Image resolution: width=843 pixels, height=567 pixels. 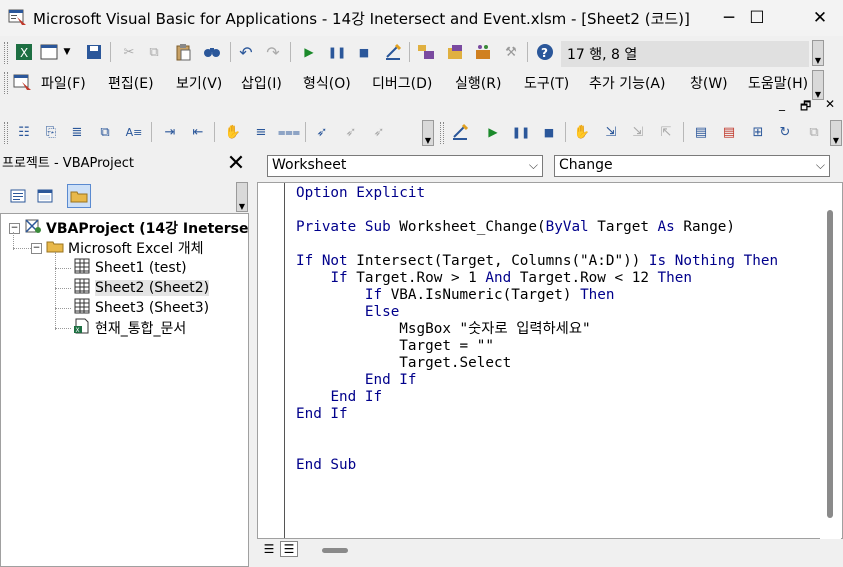 I want to click on view-code-button, so click(x=18, y=196).